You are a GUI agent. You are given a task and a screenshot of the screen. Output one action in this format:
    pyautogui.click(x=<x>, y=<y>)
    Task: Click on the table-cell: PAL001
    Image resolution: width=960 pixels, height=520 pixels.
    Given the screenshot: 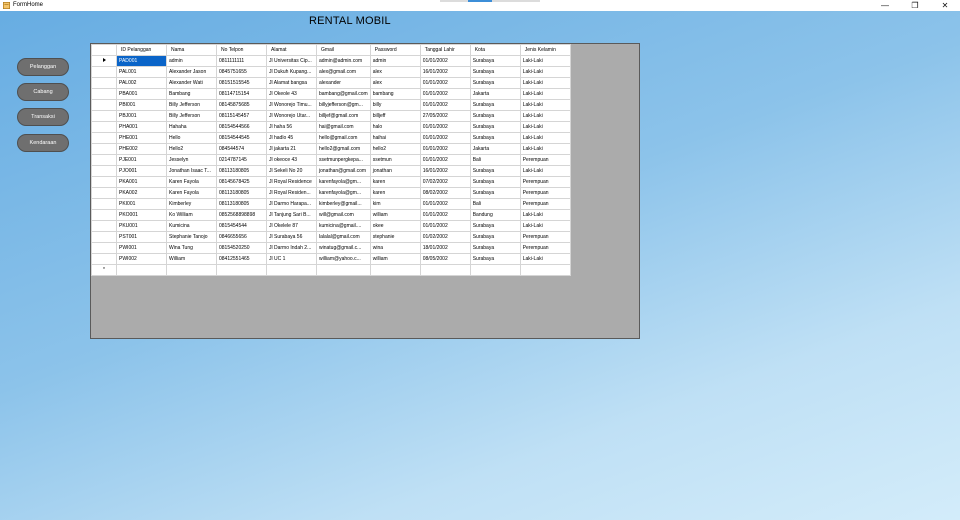 What is the action you would take?
    pyautogui.click(x=141, y=72)
    